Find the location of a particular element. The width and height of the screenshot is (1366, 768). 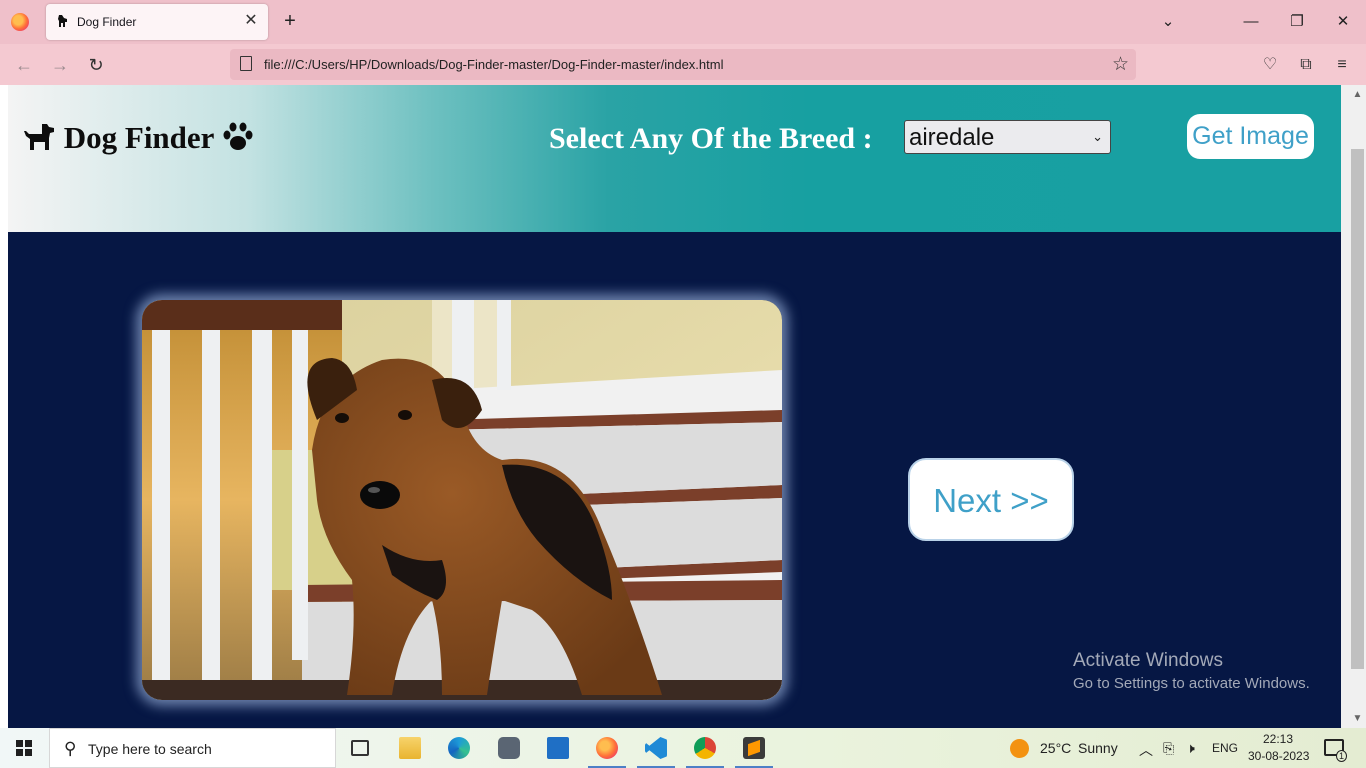

edge-icon is located at coordinates (459, 748).